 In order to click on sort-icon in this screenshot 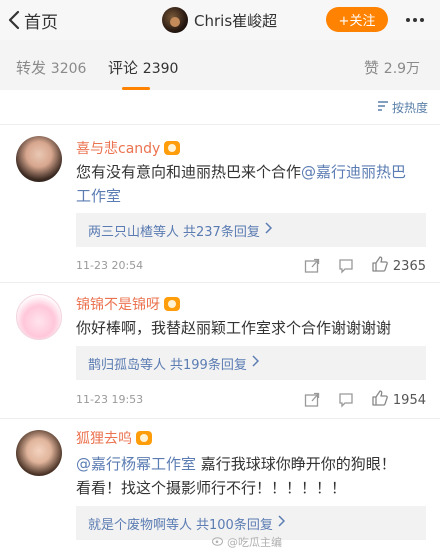, I will do `click(383, 107)`.